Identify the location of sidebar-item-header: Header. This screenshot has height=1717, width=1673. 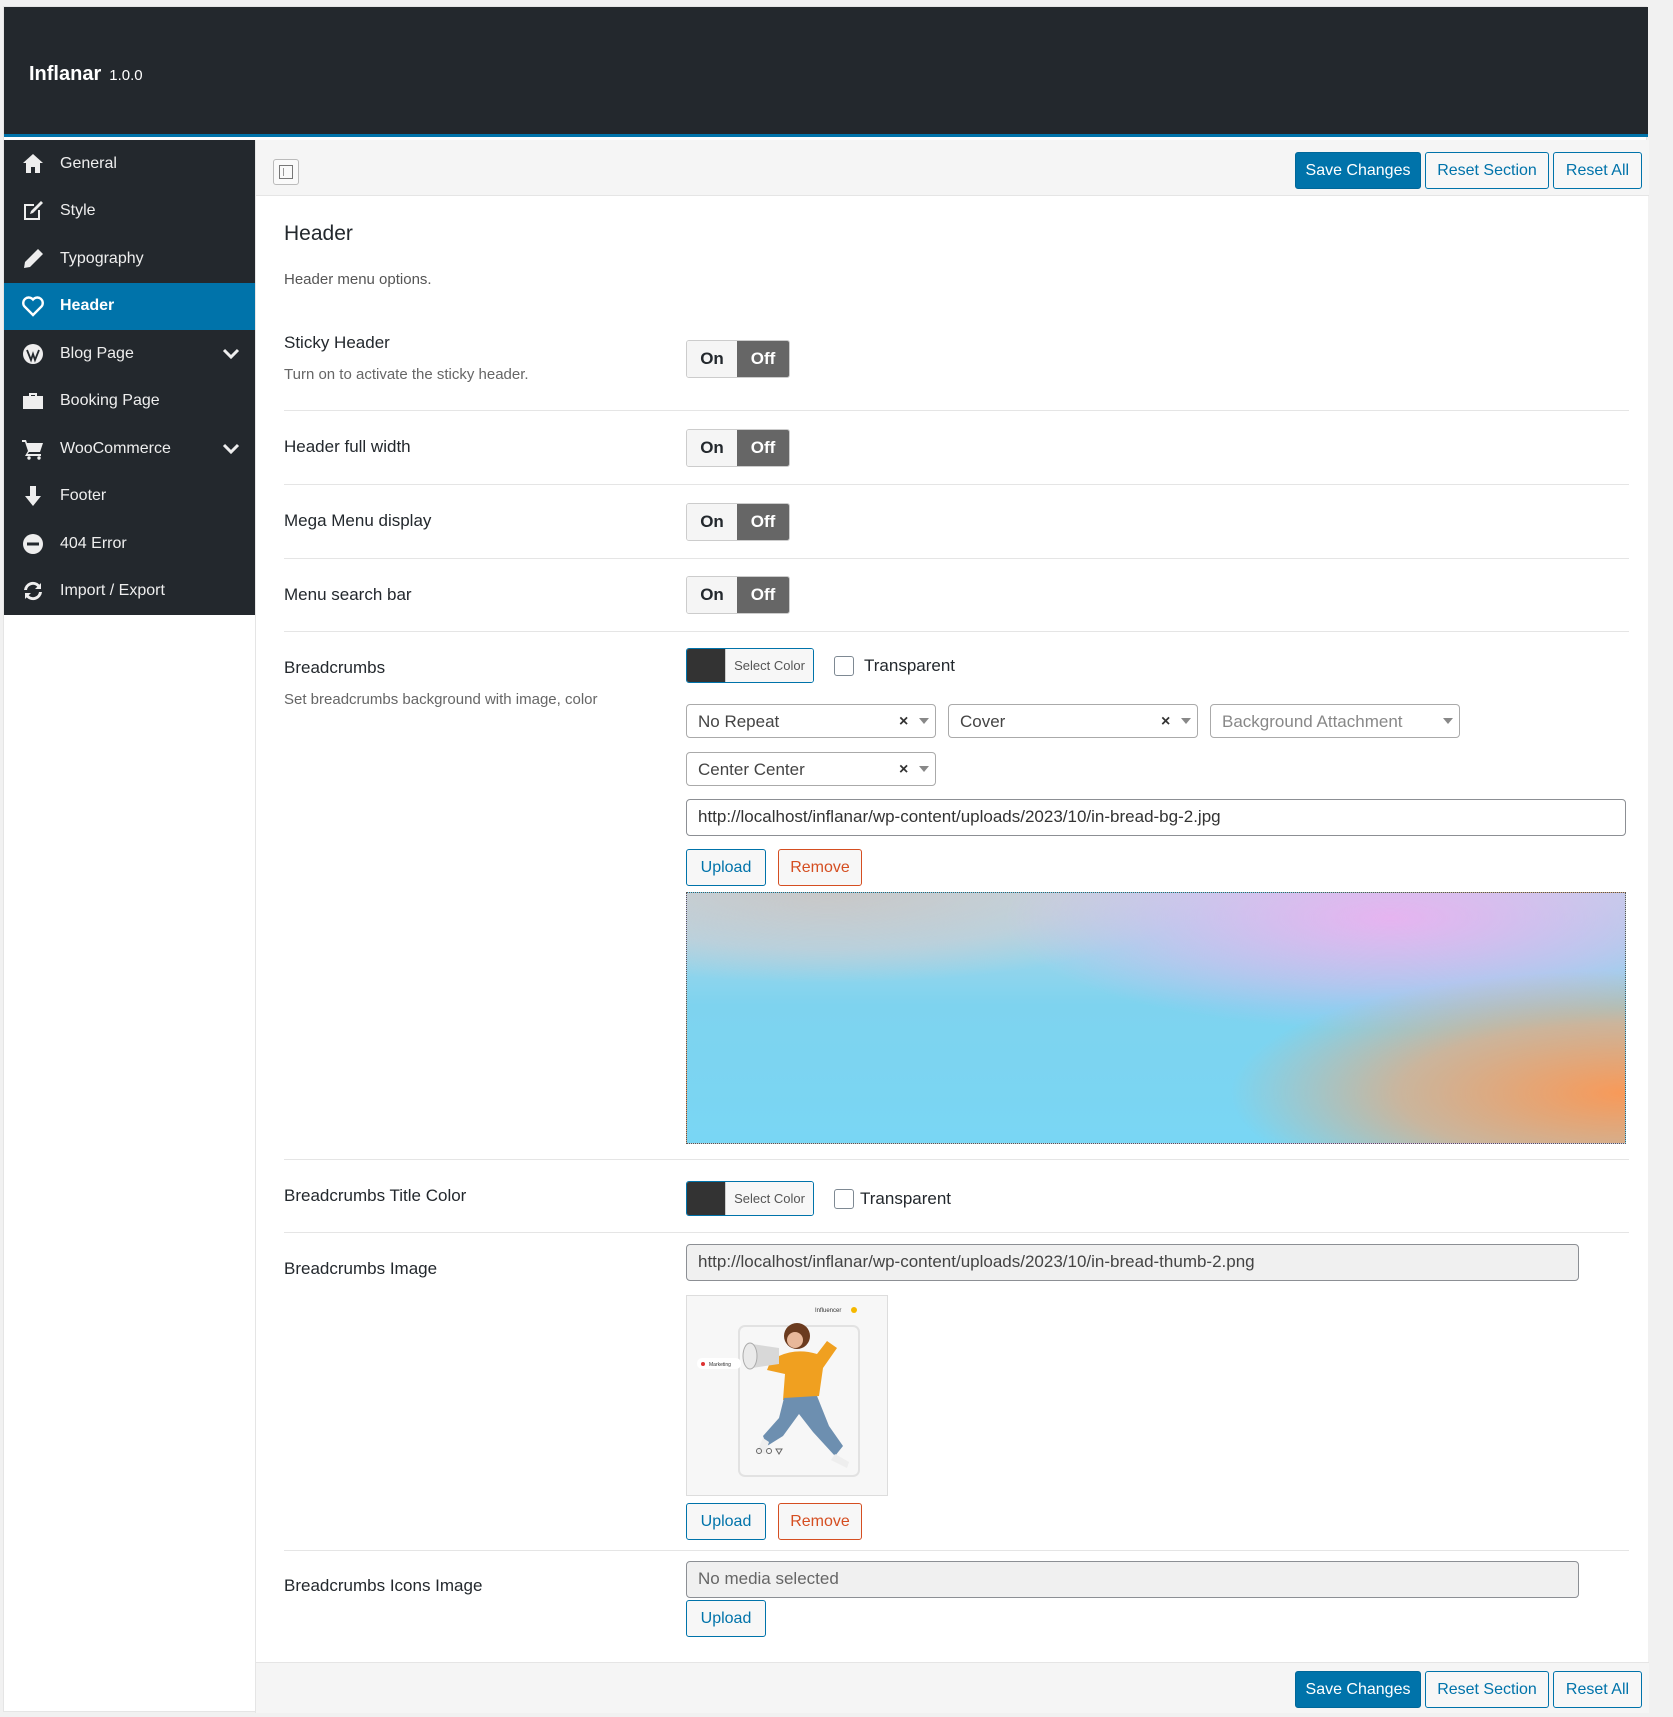
(129, 306).